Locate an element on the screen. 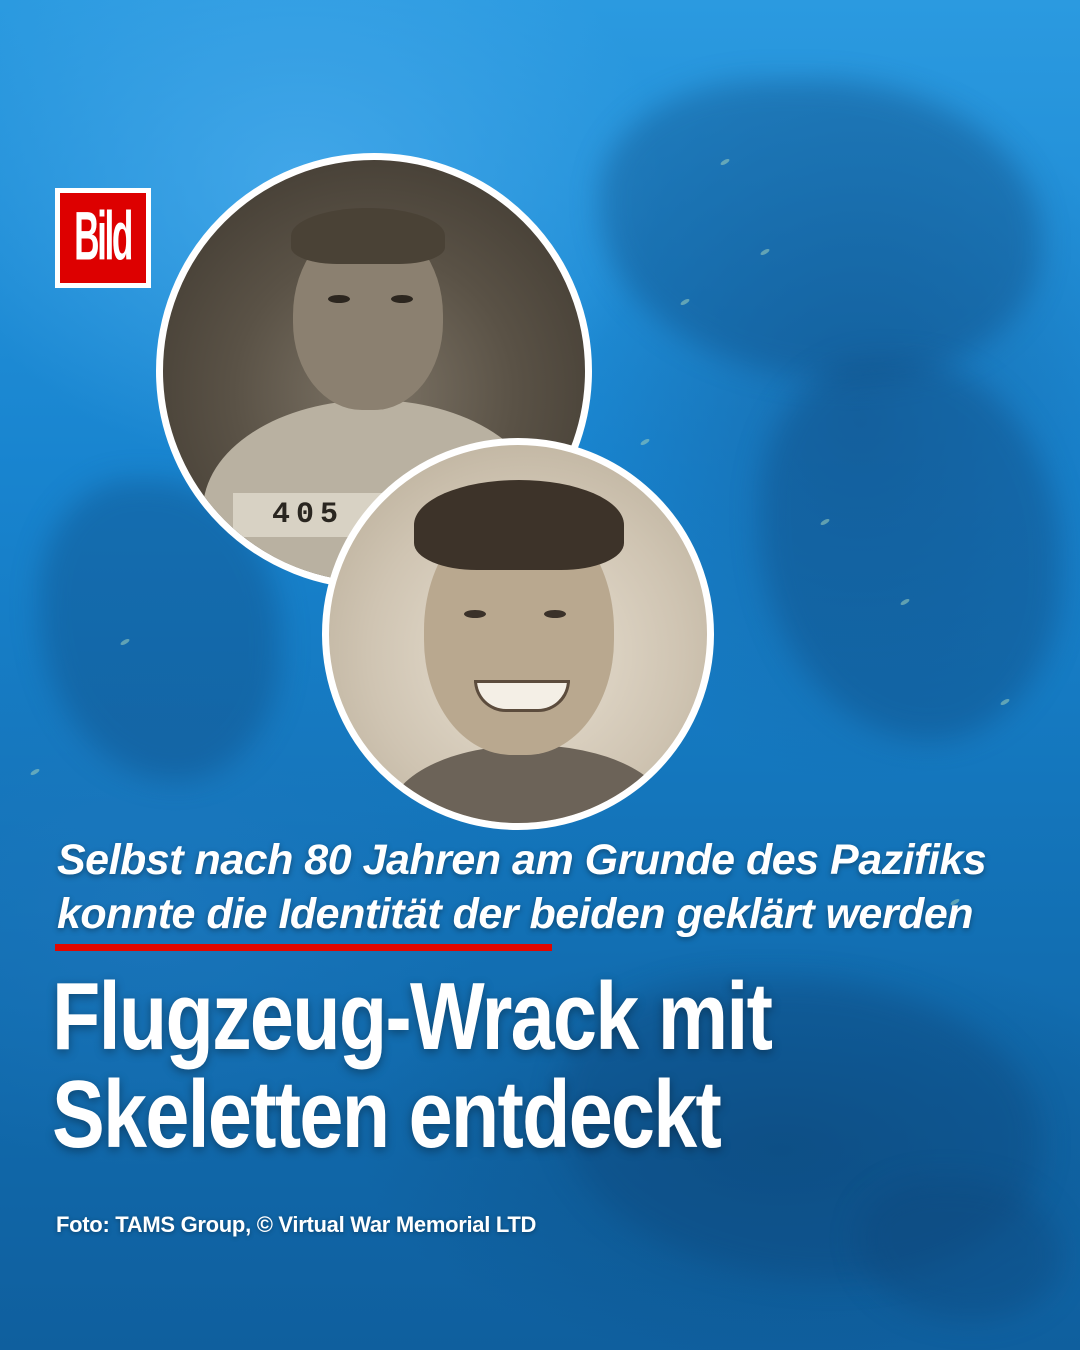  headline-line-1: Flugzeug-Wrack mit is located at coordinates (412, 1016).